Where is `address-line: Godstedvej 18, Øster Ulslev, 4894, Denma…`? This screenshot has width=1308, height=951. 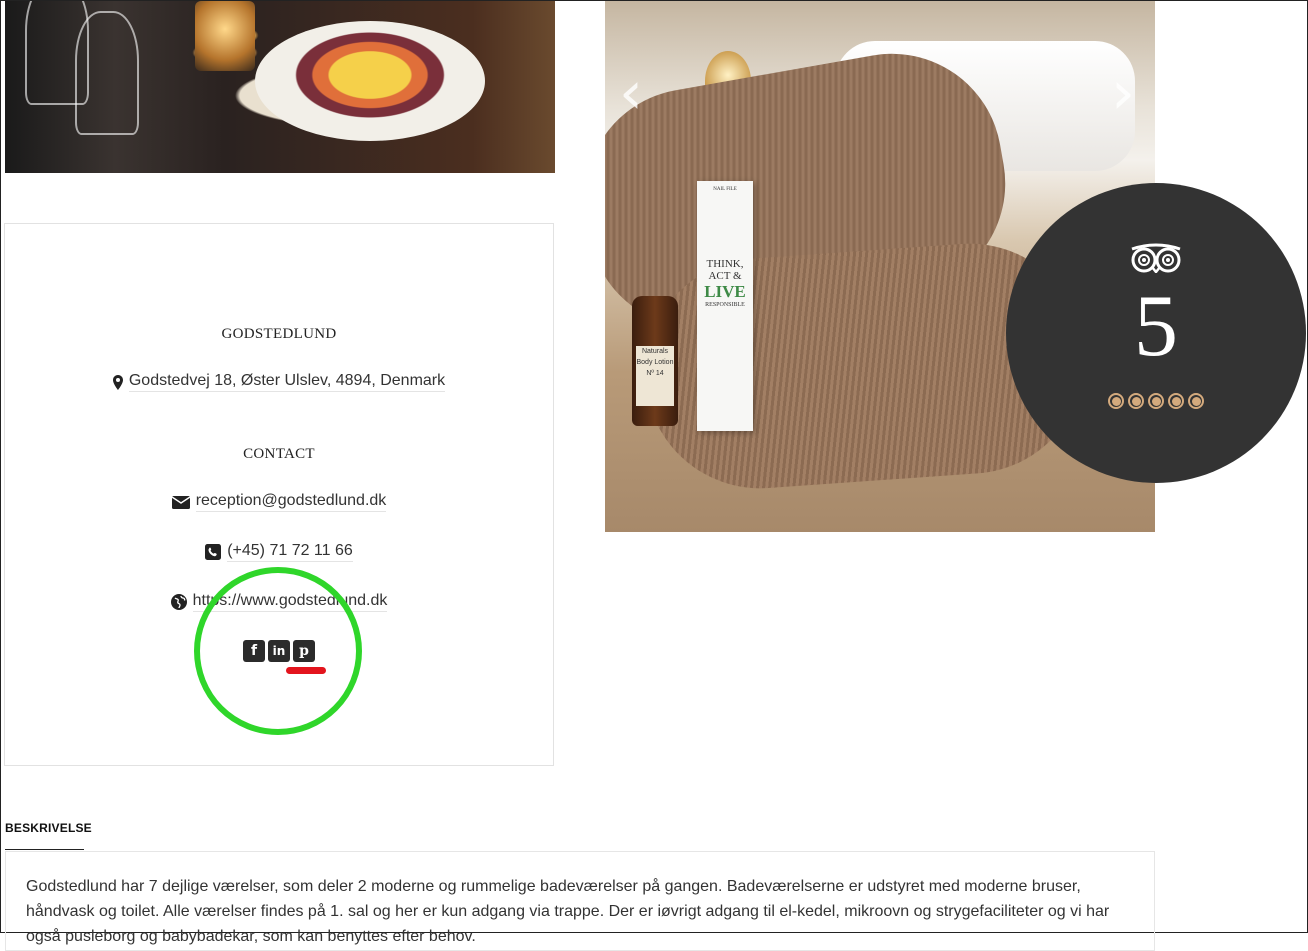 address-line: Godstedvej 18, Øster Ulslev, 4894, Denma… is located at coordinates (279, 382).